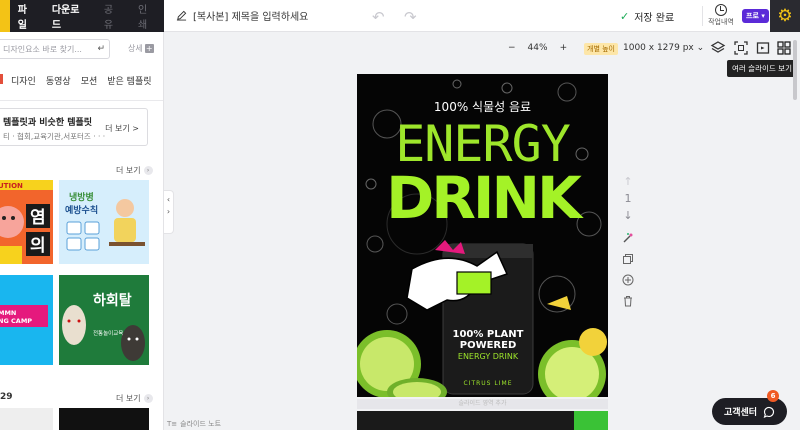 The image size is (800, 430). I want to click on can-label: 100% PLANT POWERED ENERGY DRINK, so click(488, 345).